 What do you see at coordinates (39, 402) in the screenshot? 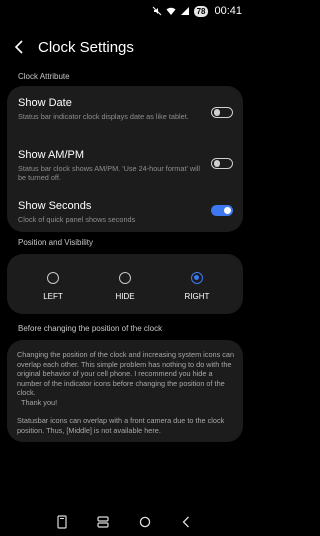
I see `notice-thanks: Thank you!` at bounding box center [39, 402].